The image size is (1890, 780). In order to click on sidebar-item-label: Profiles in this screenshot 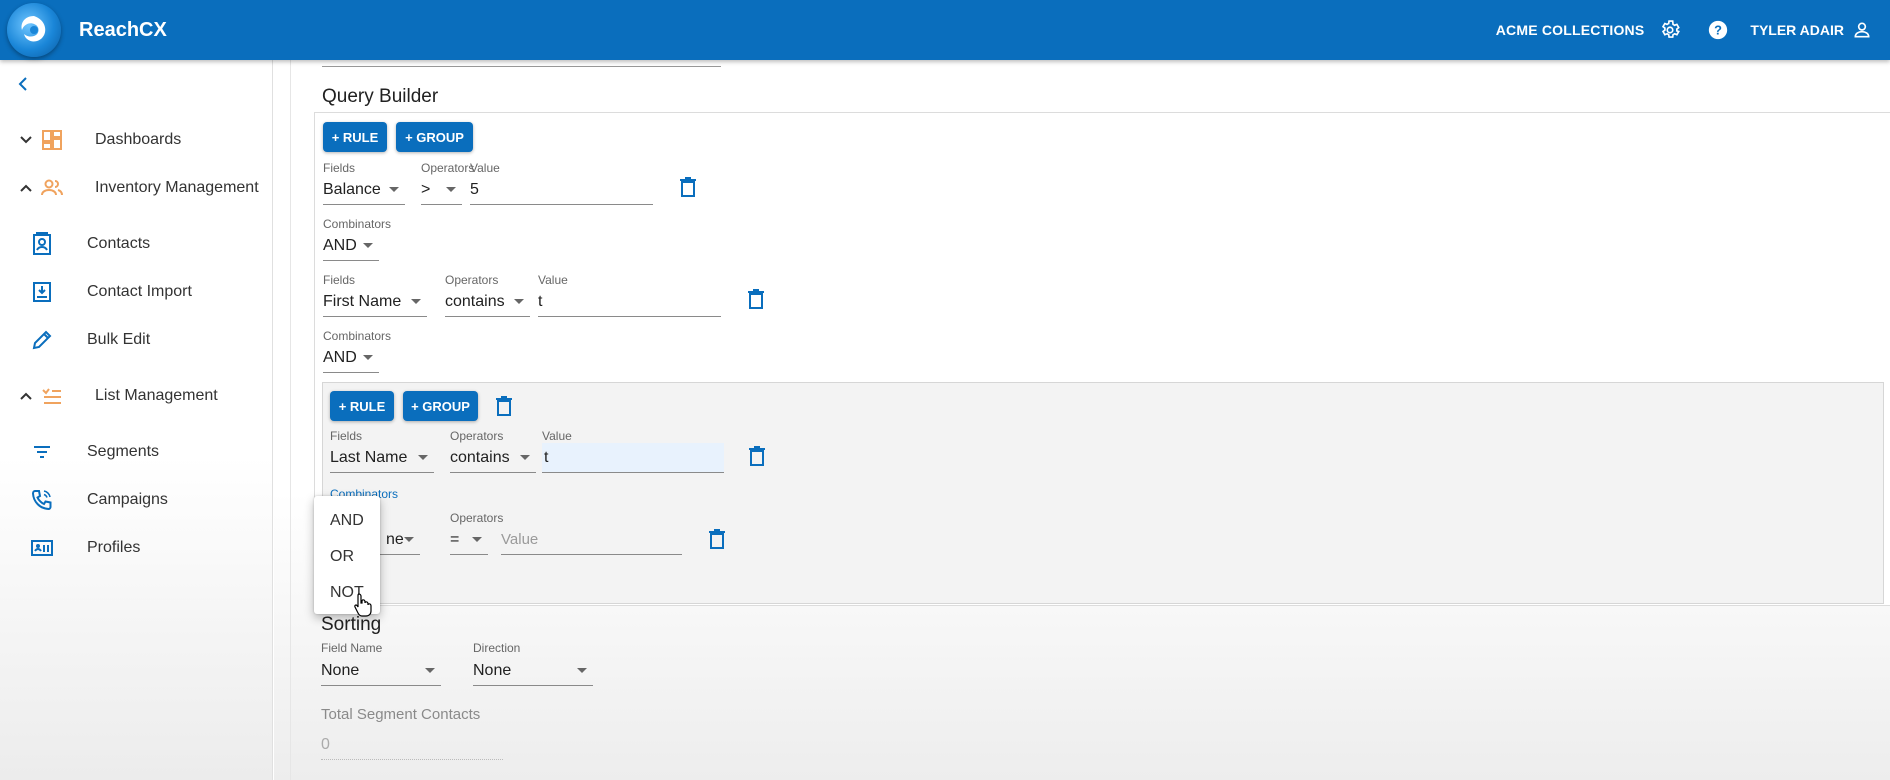, I will do `click(114, 547)`.